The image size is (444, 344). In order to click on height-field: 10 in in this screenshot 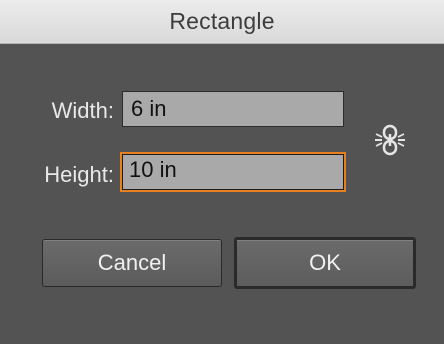, I will do `click(233, 172)`.